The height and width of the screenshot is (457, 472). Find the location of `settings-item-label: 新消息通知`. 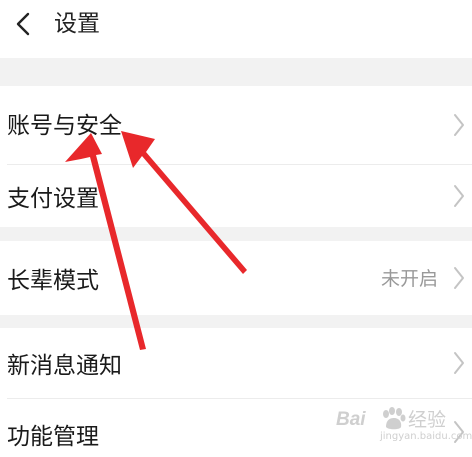

settings-item-label: 新消息通知 is located at coordinates (64, 366).